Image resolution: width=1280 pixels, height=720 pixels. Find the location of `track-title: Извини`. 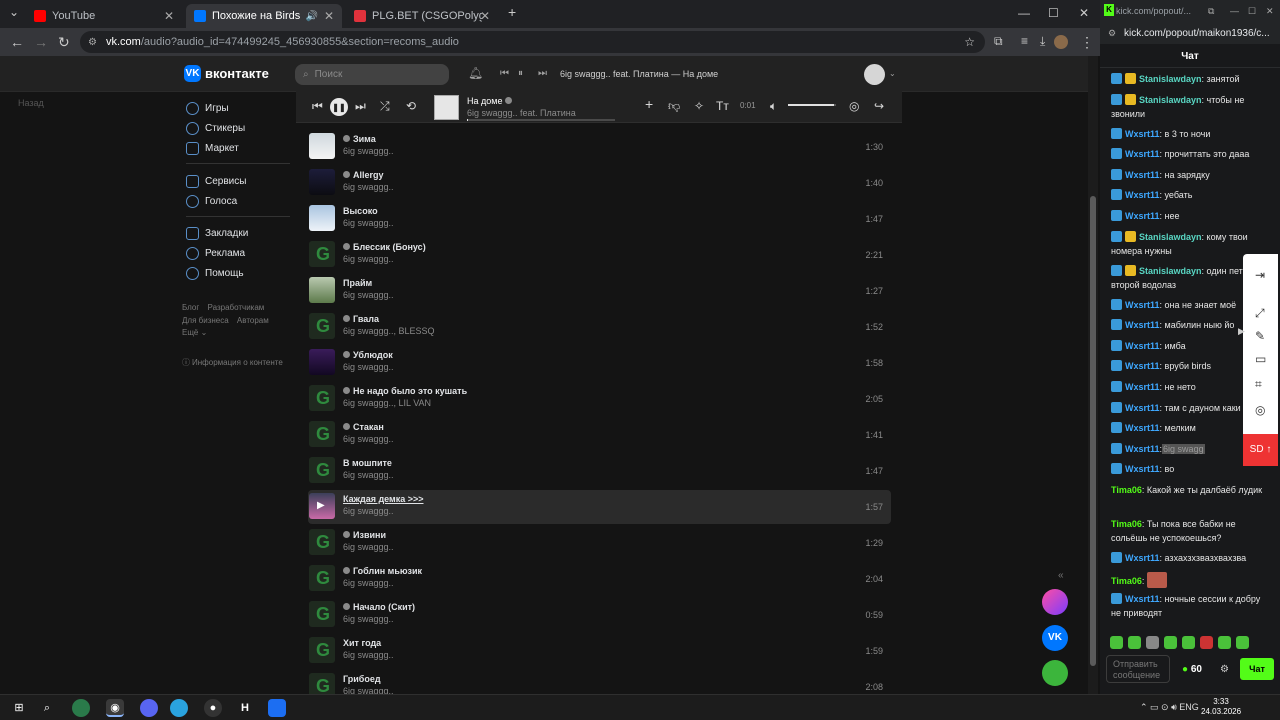

track-title: Извини is located at coordinates (364, 535).